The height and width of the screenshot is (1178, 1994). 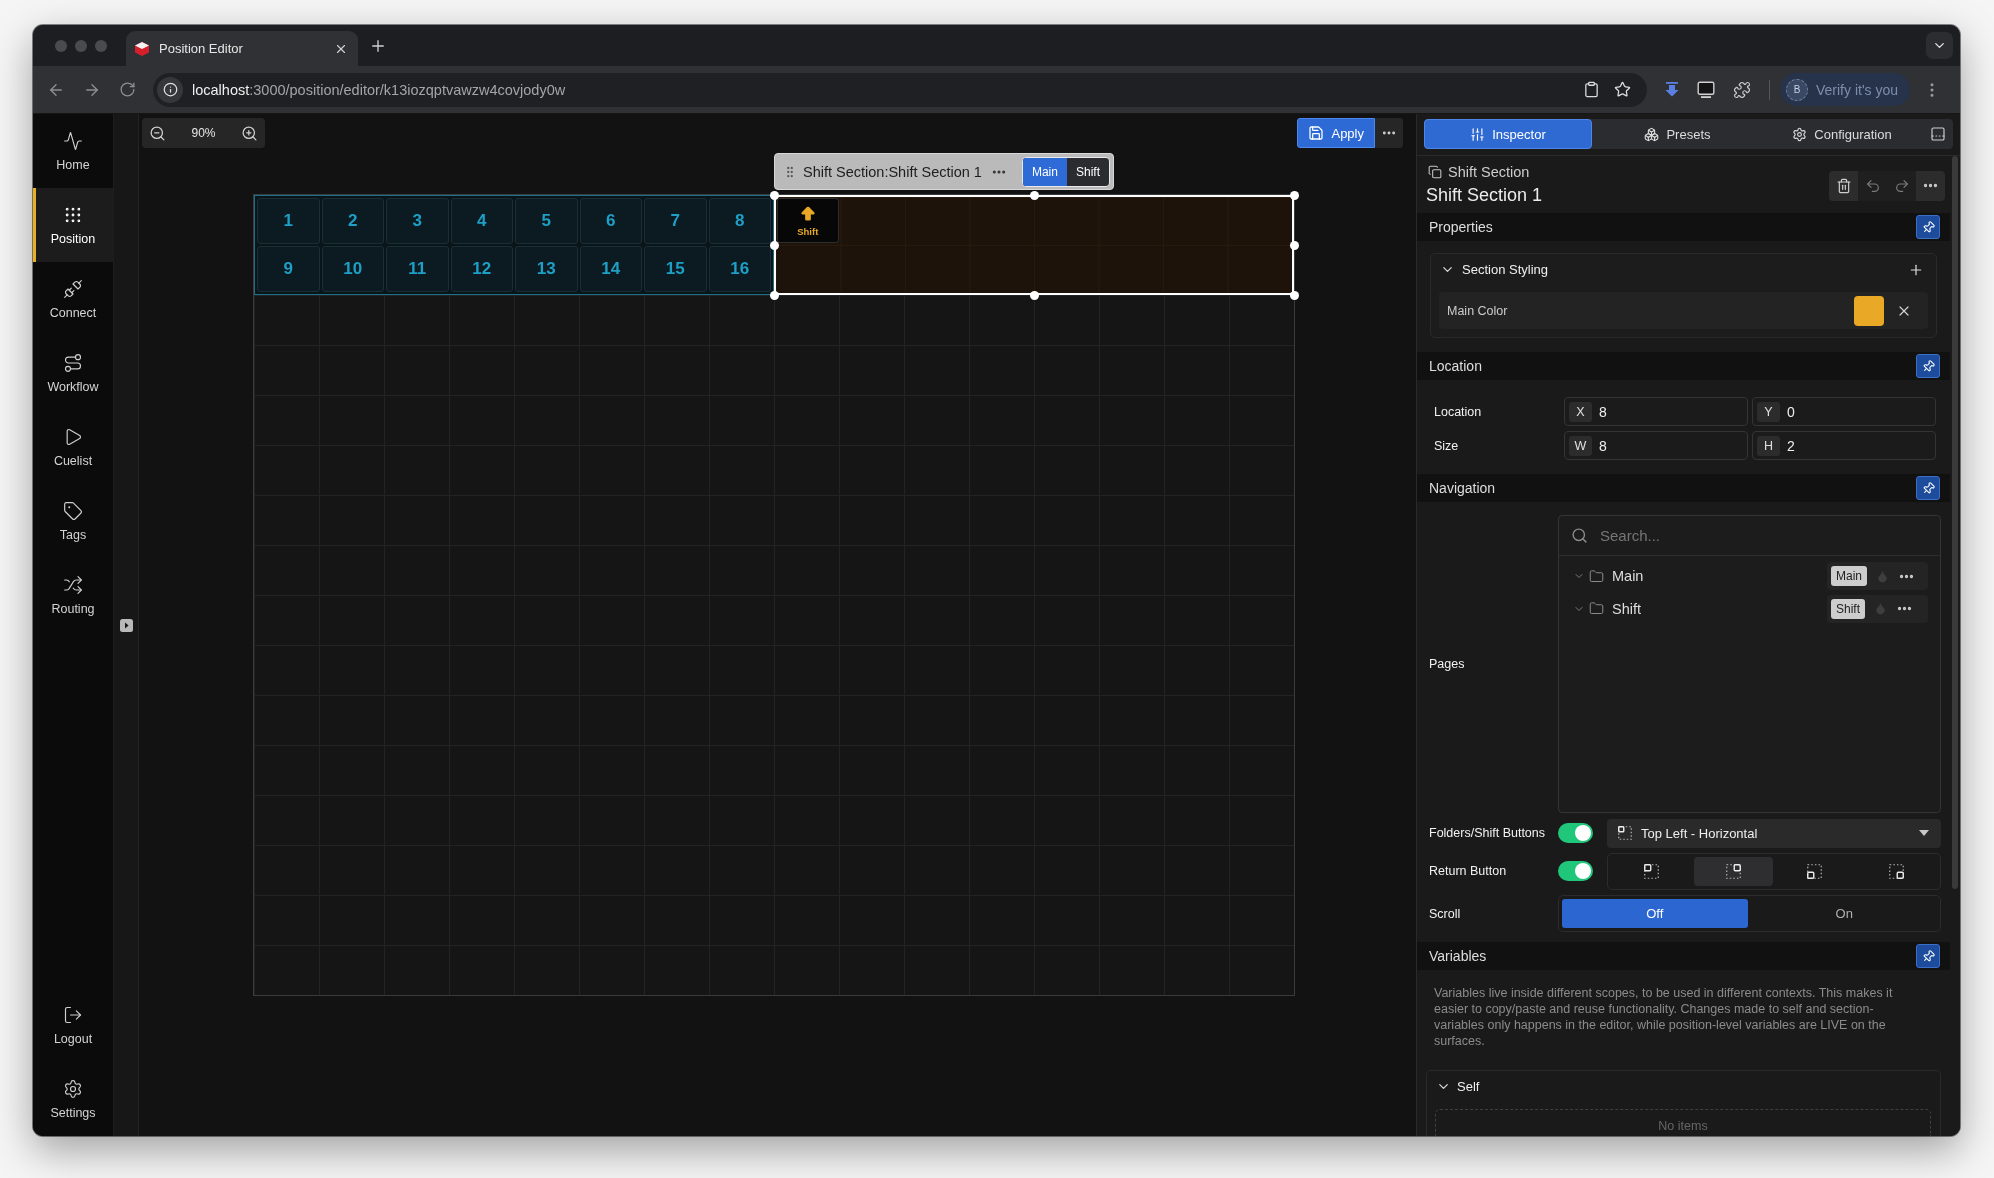 What do you see at coordinates (900, 89) in the screenshot?
I see `address-bar: localhost:3000/position/editor/k13iozqptvawzw4covjody0w` at bounding box center [900, 89].